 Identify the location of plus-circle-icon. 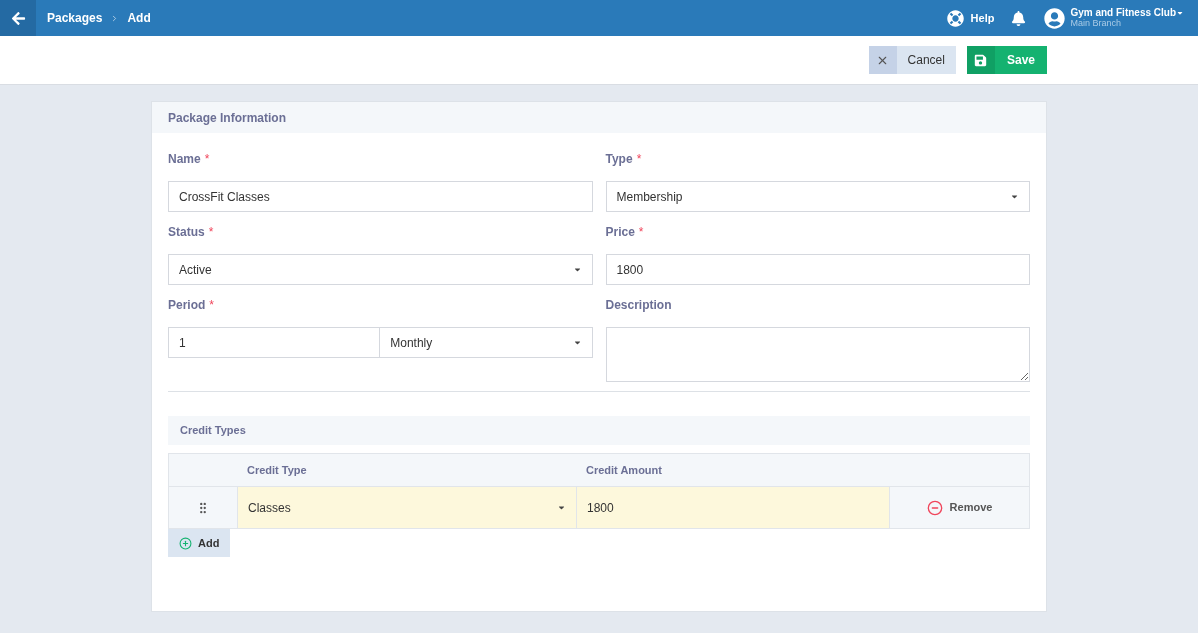
(185, 543).